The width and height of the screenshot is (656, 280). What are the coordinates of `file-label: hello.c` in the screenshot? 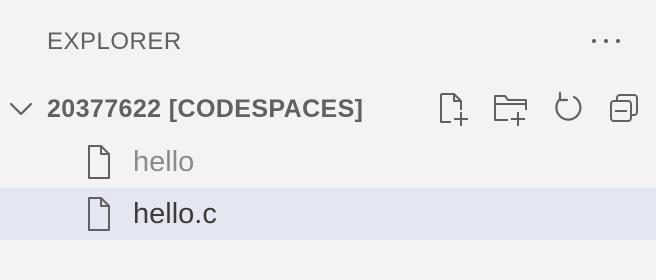 It's located at (175, 214).